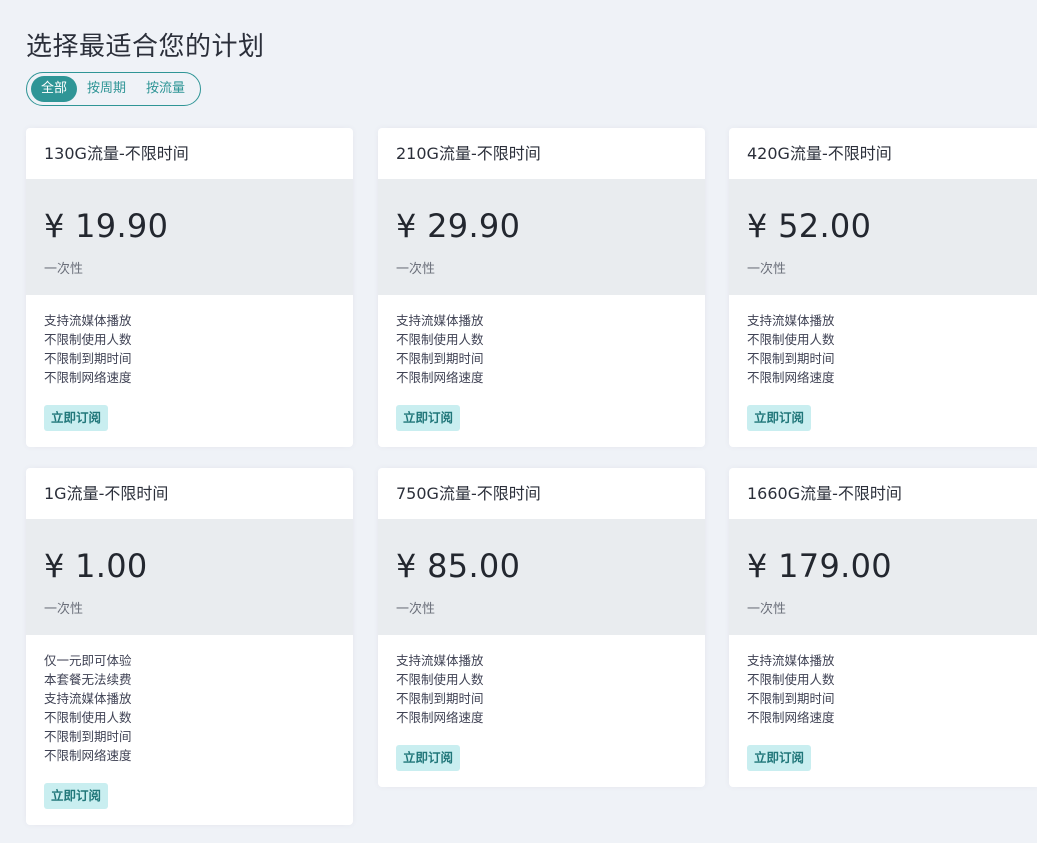  I want to click on plan-name: 750G流量-不限时间, so click(468, 493).